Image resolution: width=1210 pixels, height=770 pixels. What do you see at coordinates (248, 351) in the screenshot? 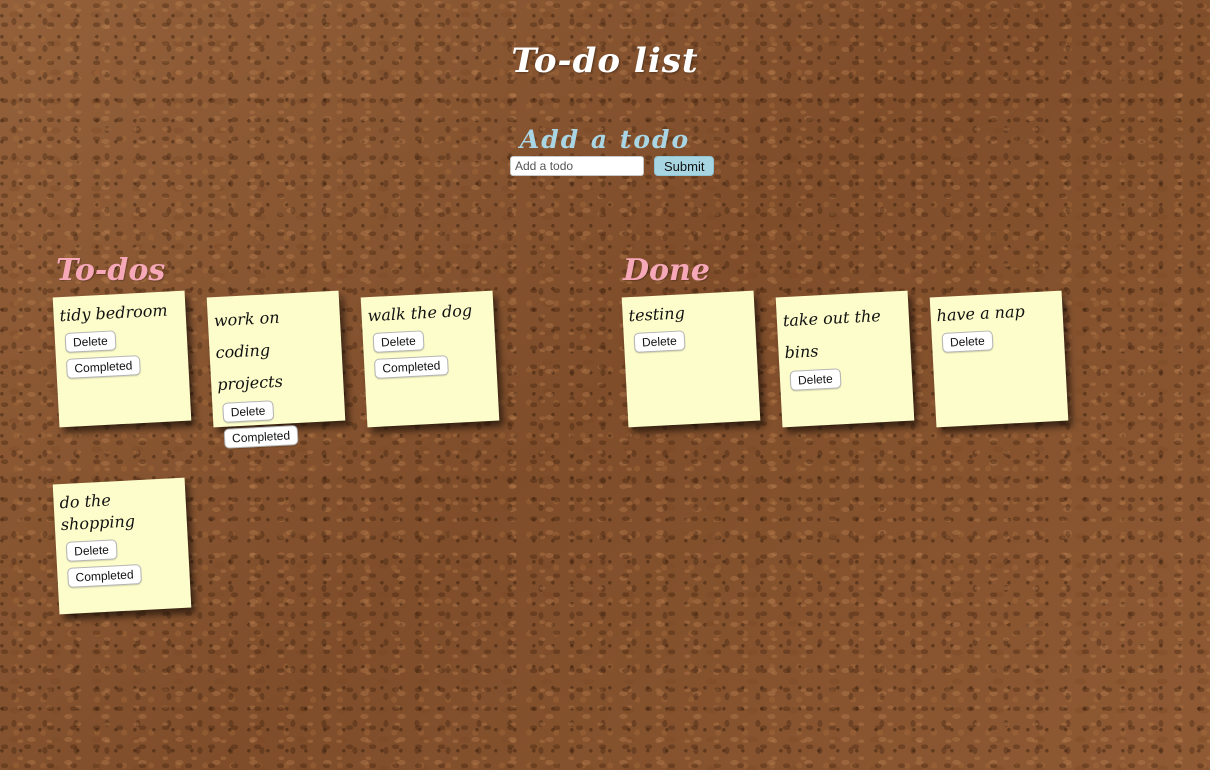
I see `todo-text: work on coding projects` at bounding box center [248, 351].